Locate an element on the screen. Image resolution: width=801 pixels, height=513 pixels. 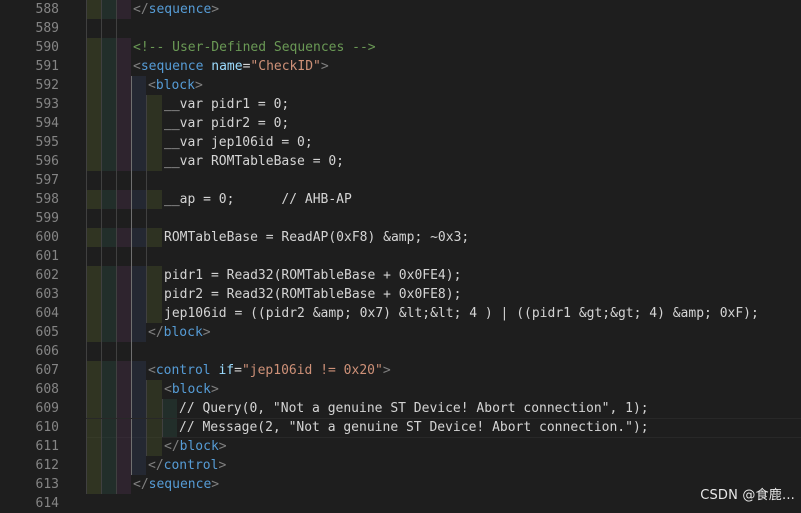
code-token: __var pidr2 = 0; is located at coordinates (227, 123).